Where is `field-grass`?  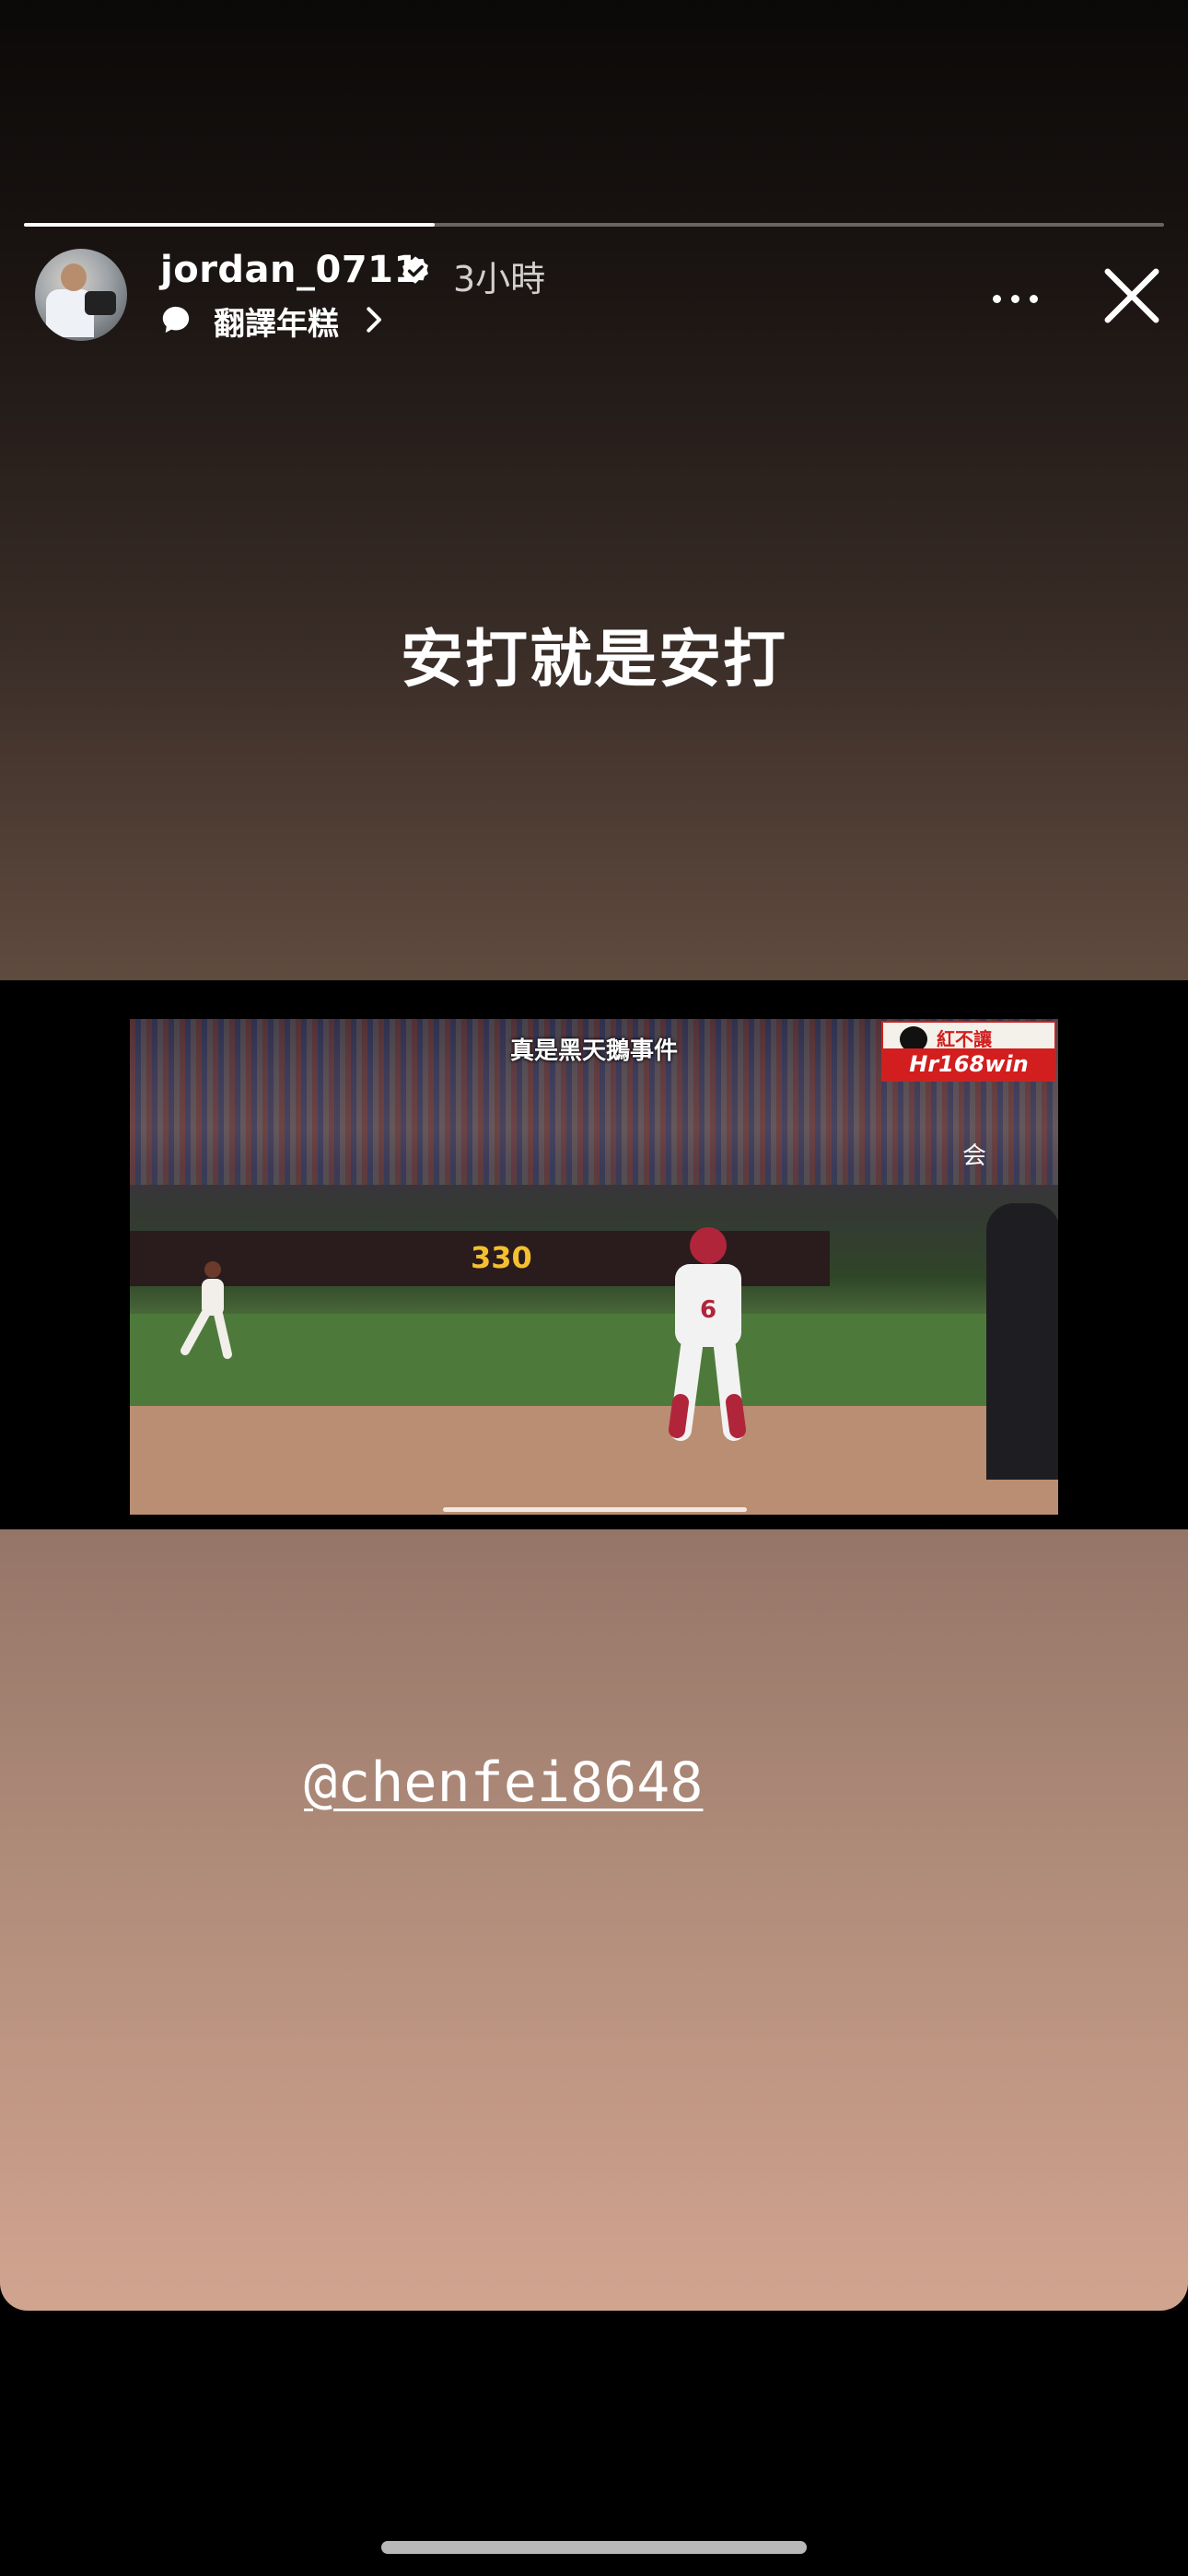 field-grass is located at coordinates (594, 1364).